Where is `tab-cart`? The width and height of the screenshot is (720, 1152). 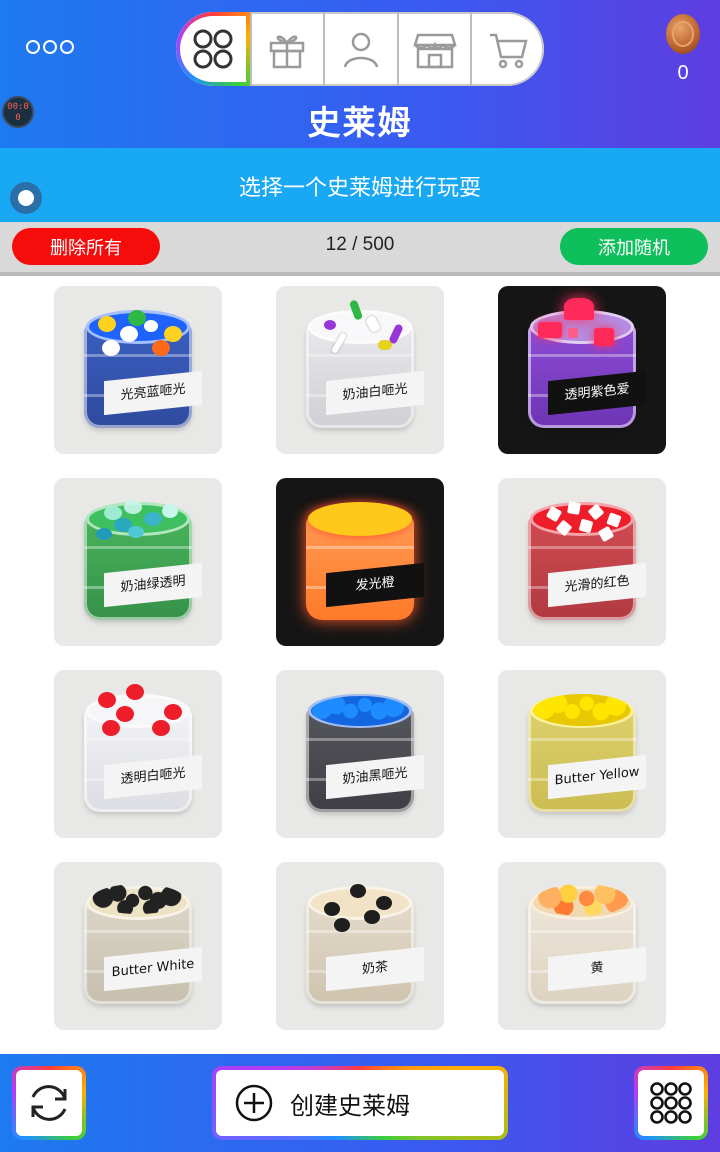
tab-cart is located at coordinates (507, 49).